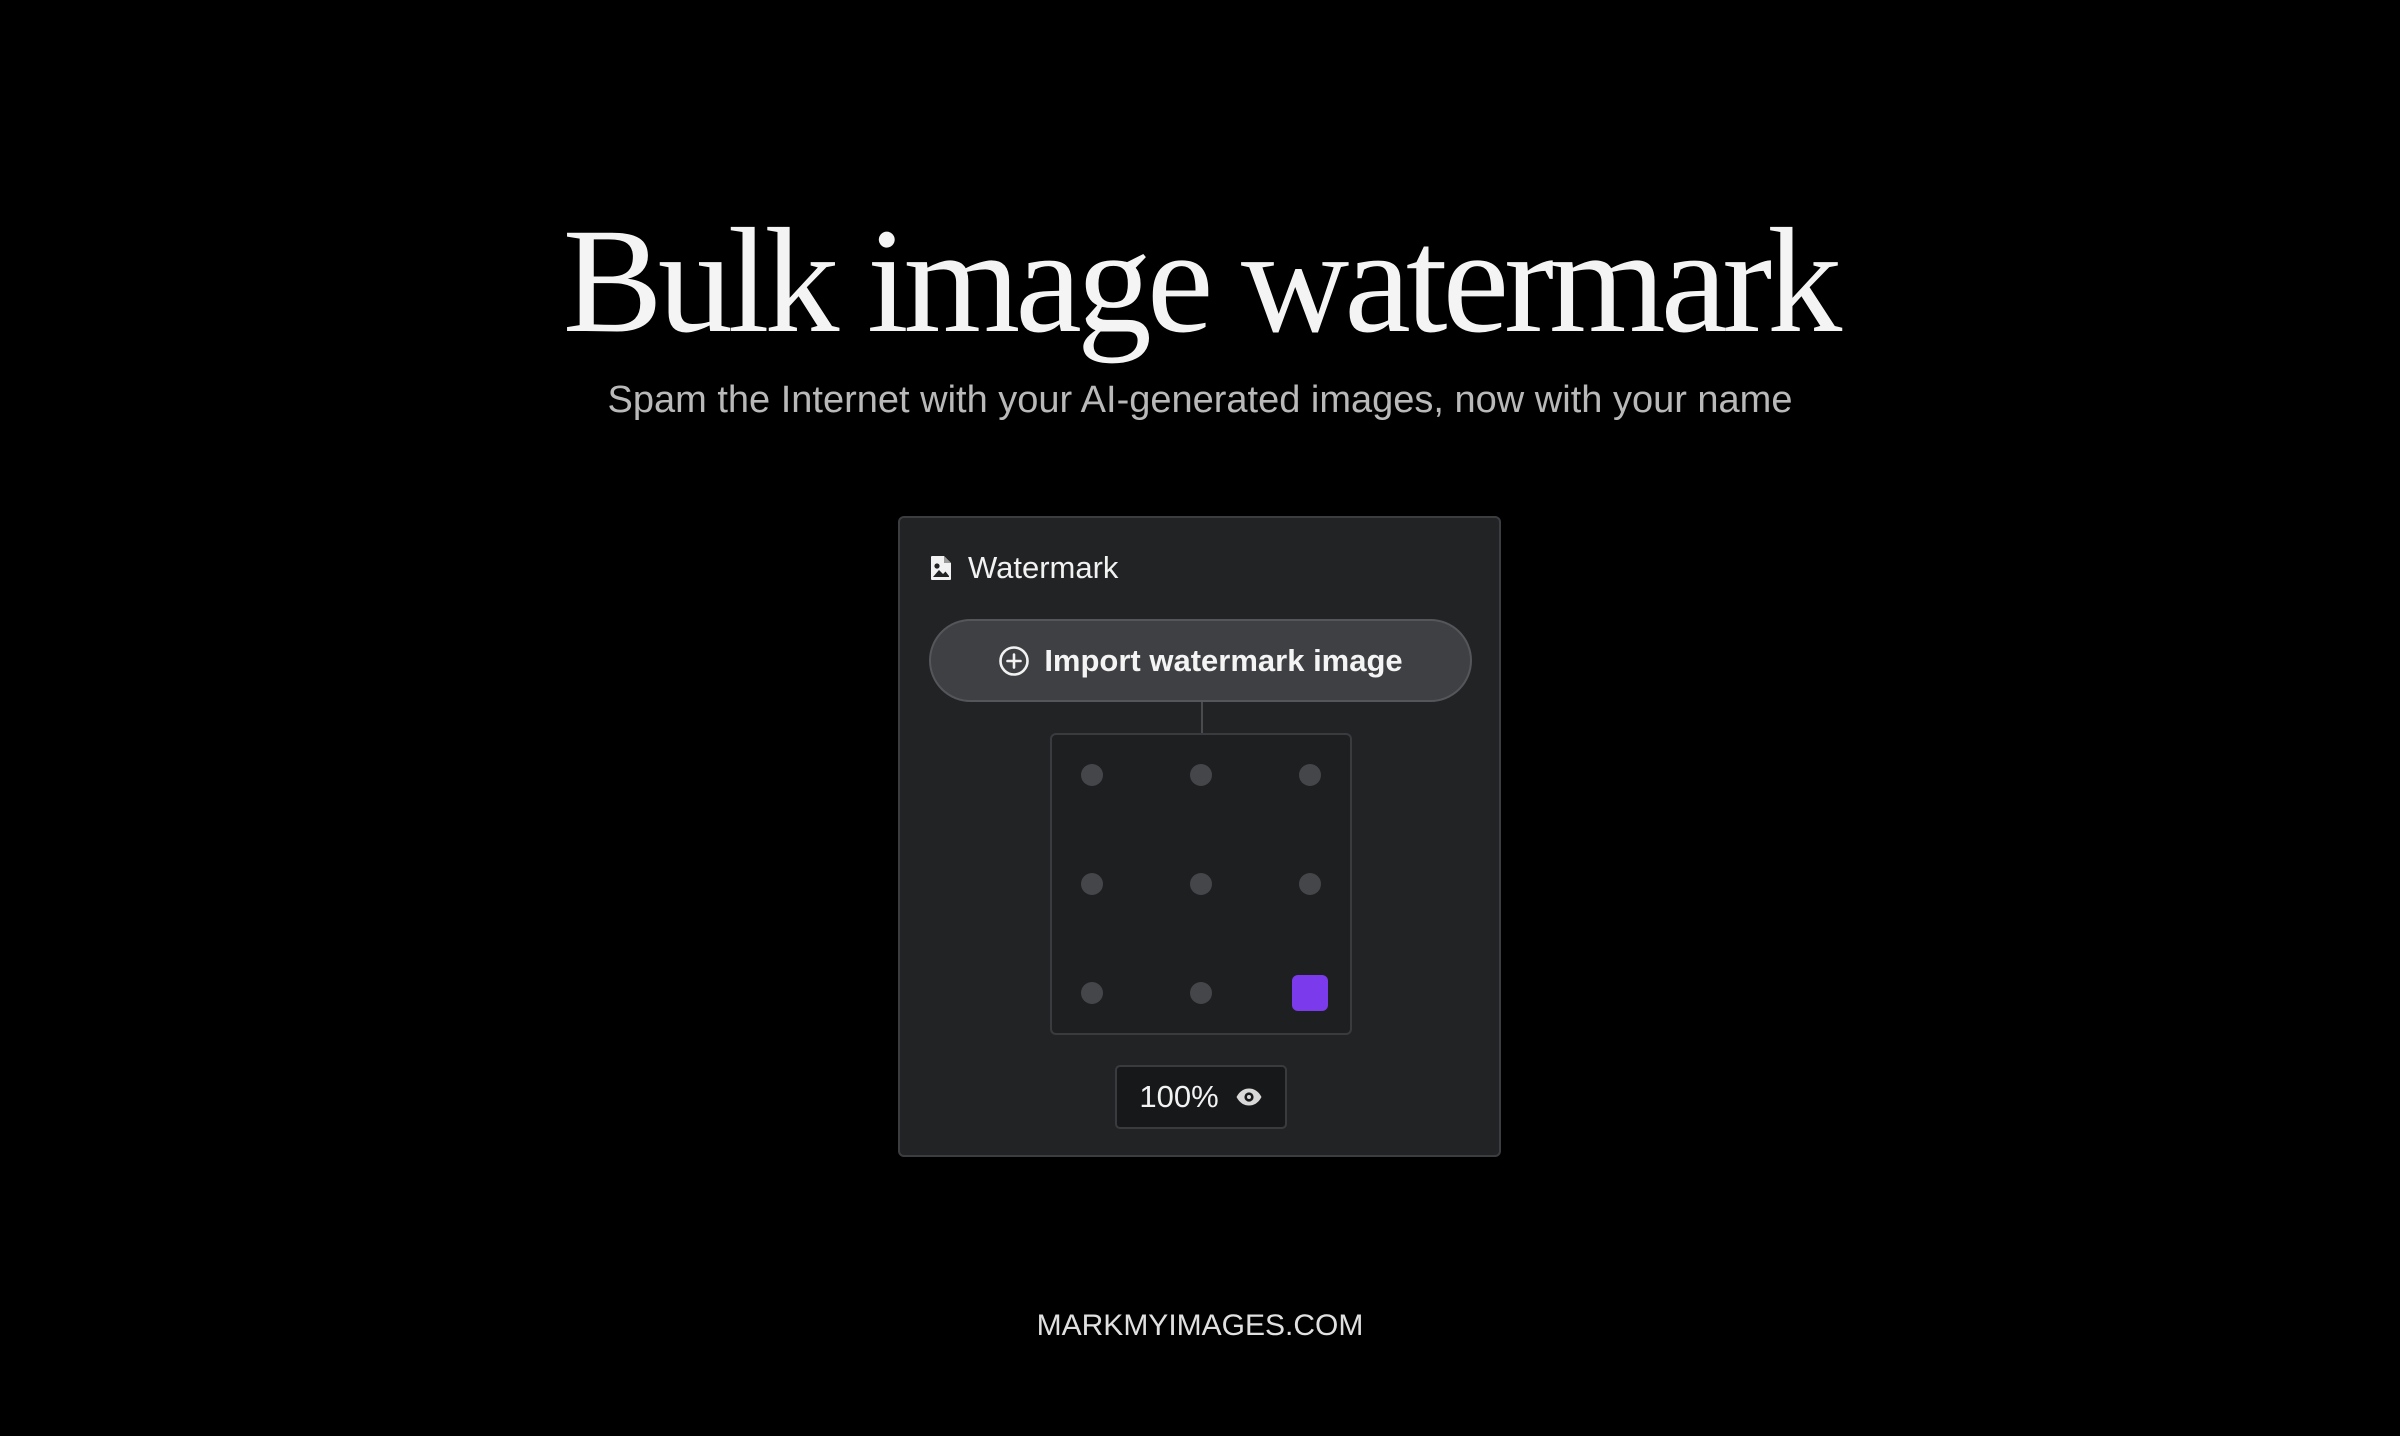 The height and width of the screenshot is (1436, 2400). Describe the element at coordinates (1092, 993) in the screenshot. I see `position-bottom-left` at that location.